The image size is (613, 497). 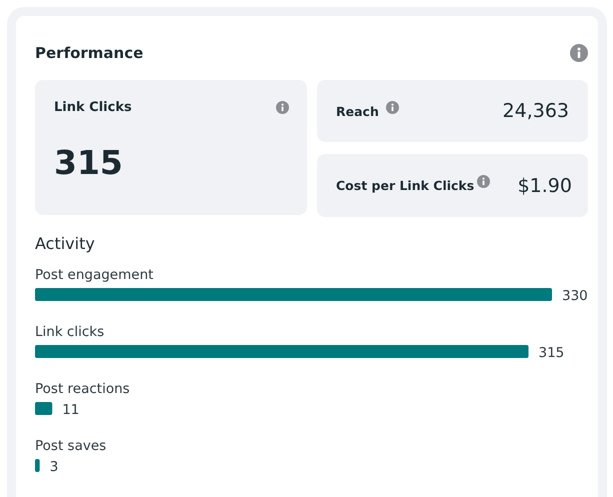 I want to click on data-label: 315, so click(x=551, y=353).